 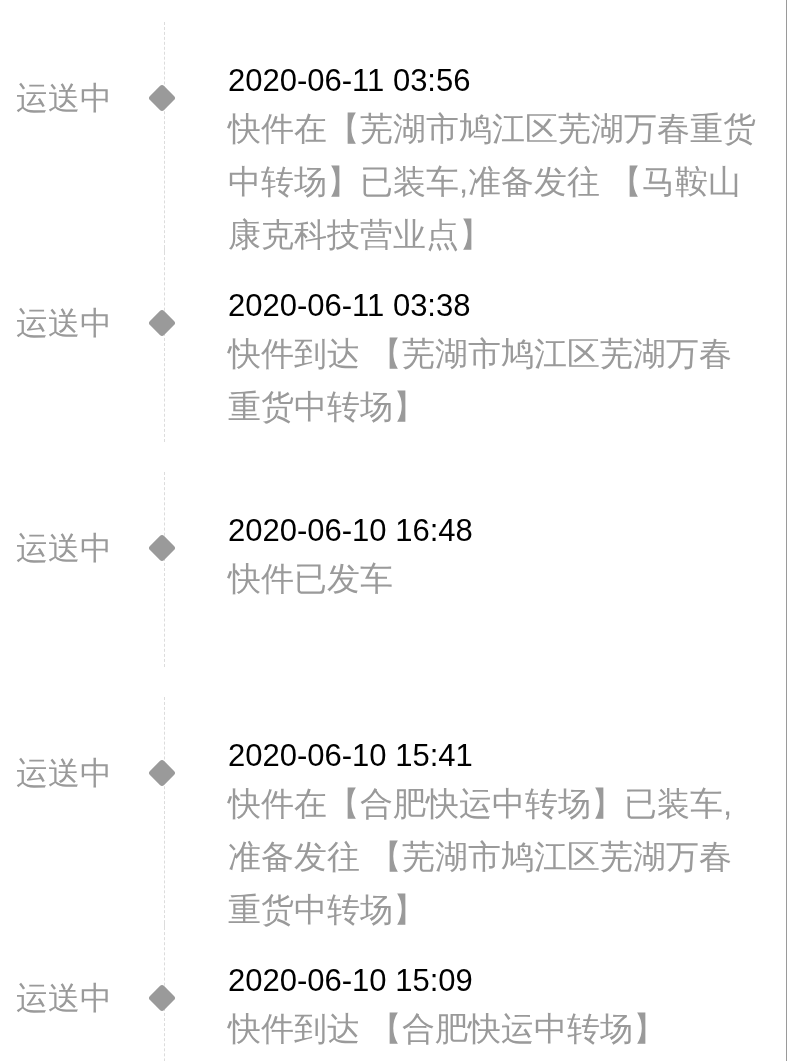 I want to click on event-description: 快件到达 【芜湖市鸠江区芜湖万春重货中转场】, so click(x=481, y=380).